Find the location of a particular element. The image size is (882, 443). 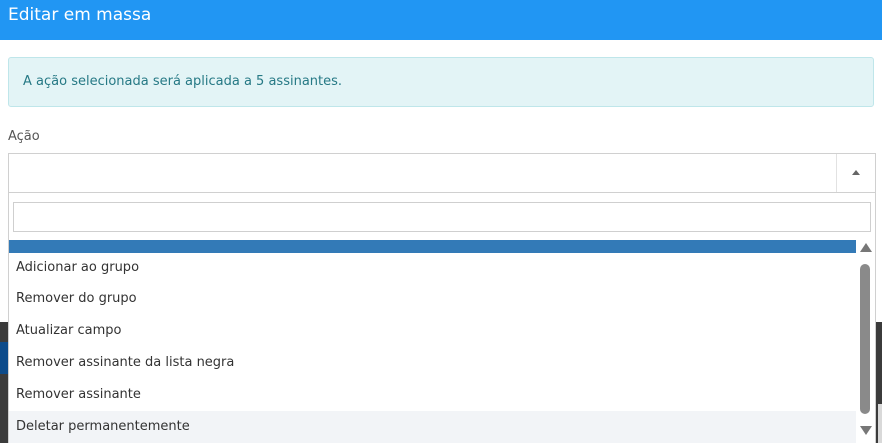

option-empty-highlighted is located at coordinates (432, 246).